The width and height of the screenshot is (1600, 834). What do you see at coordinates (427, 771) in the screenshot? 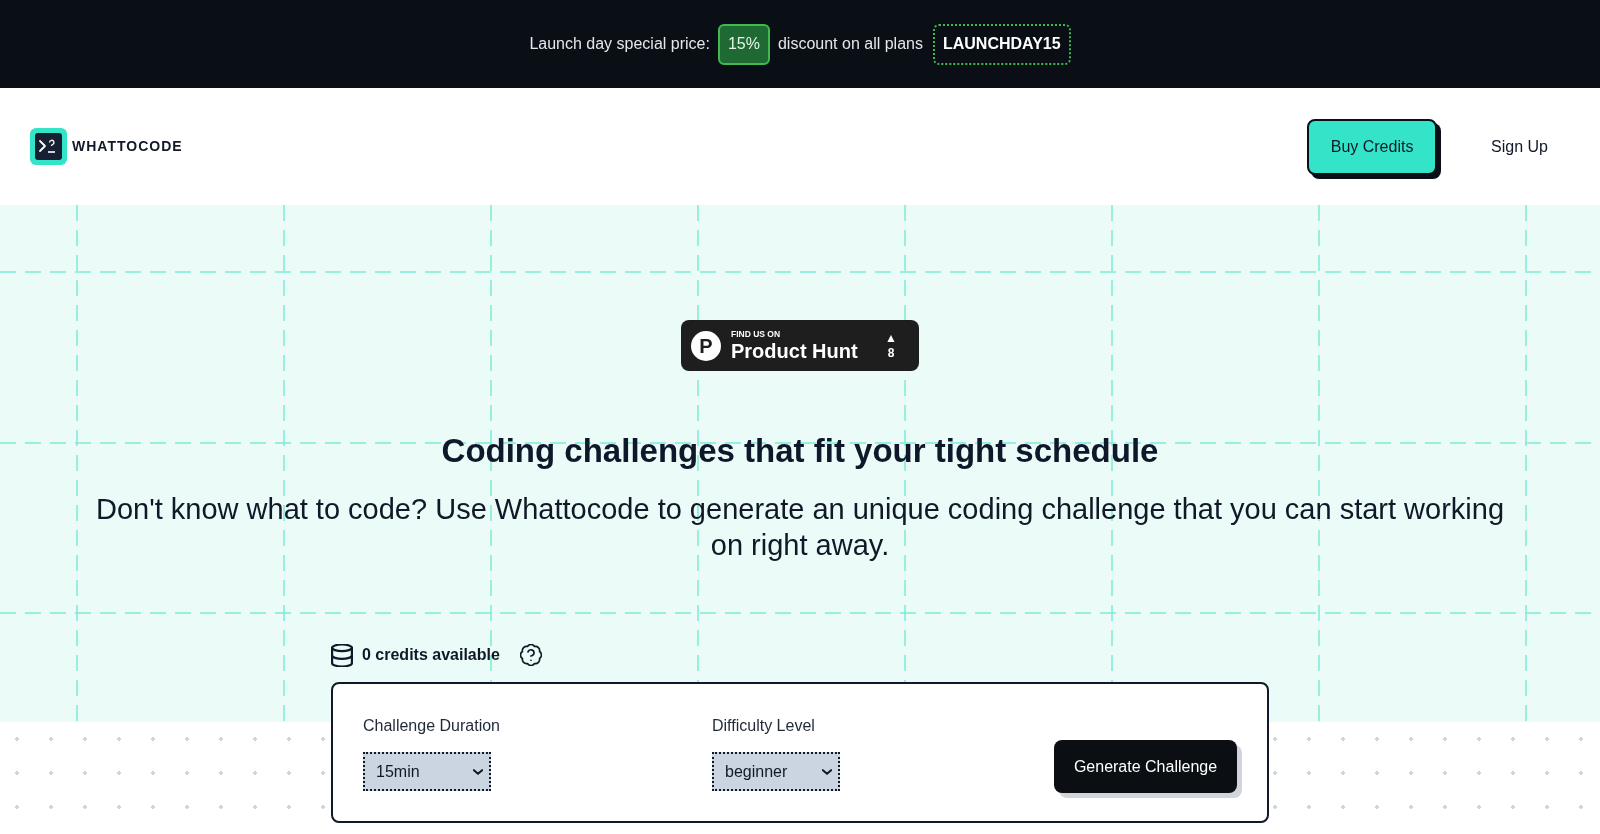
I see `dropdown: 15min` at bounding box center [427, 771].